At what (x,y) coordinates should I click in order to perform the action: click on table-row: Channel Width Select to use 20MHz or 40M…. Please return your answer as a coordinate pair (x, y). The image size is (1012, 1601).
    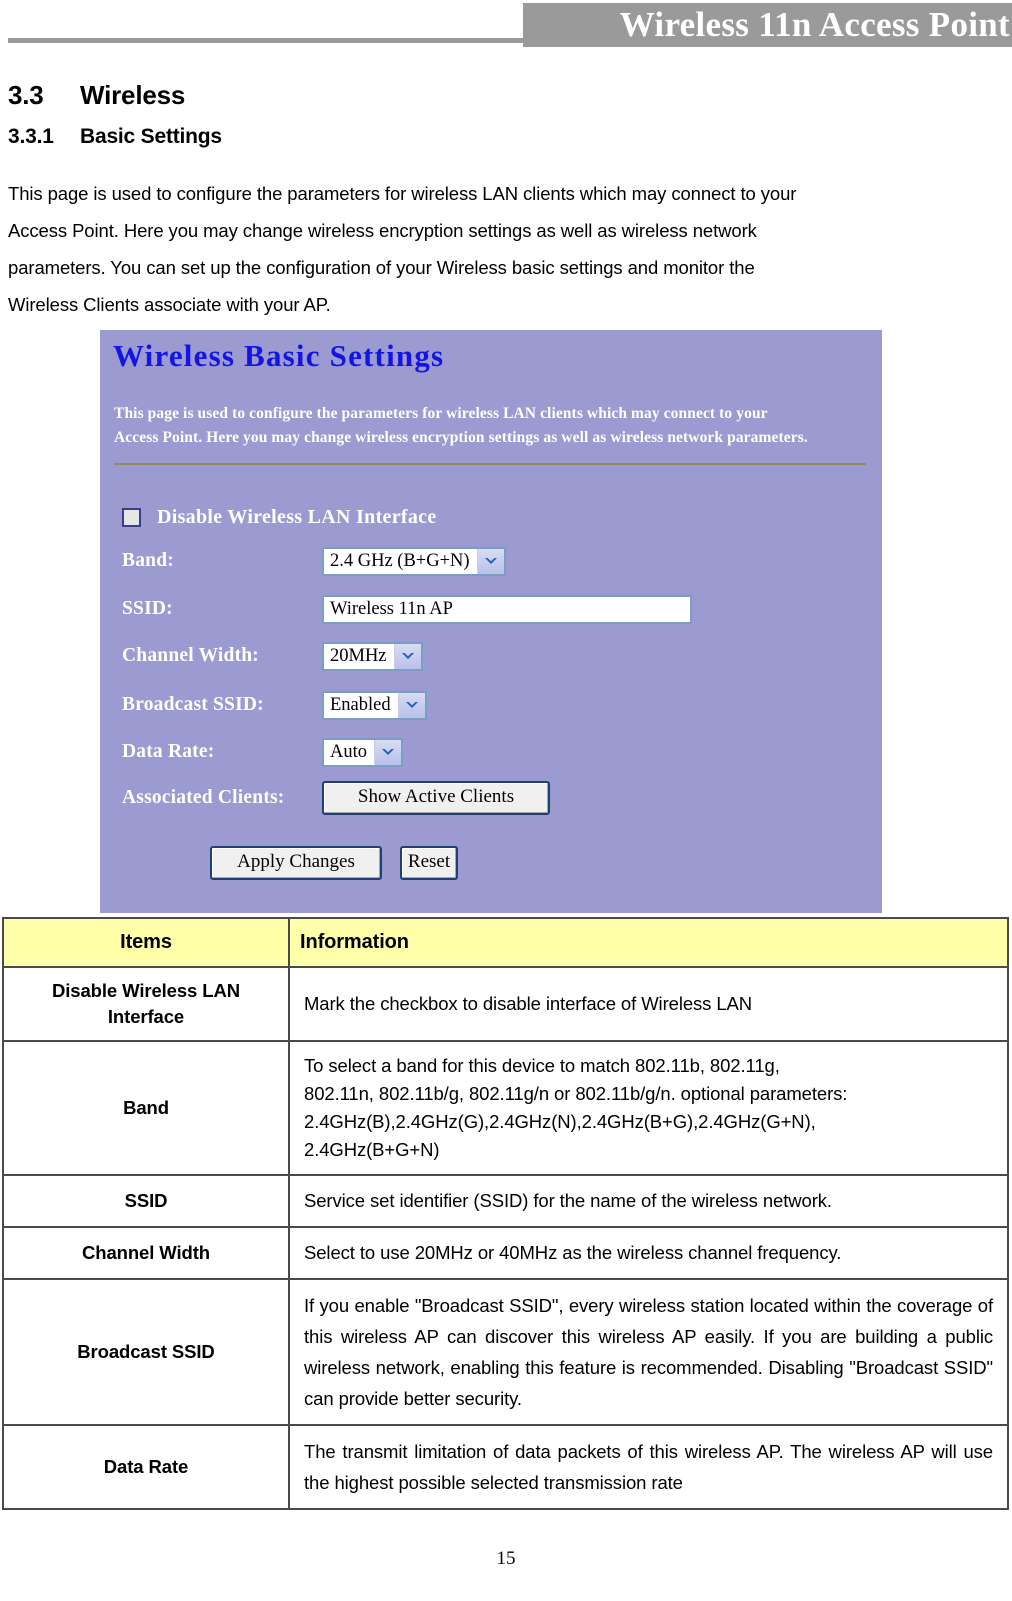
    Looking at the image, I should click on (505, 1253).